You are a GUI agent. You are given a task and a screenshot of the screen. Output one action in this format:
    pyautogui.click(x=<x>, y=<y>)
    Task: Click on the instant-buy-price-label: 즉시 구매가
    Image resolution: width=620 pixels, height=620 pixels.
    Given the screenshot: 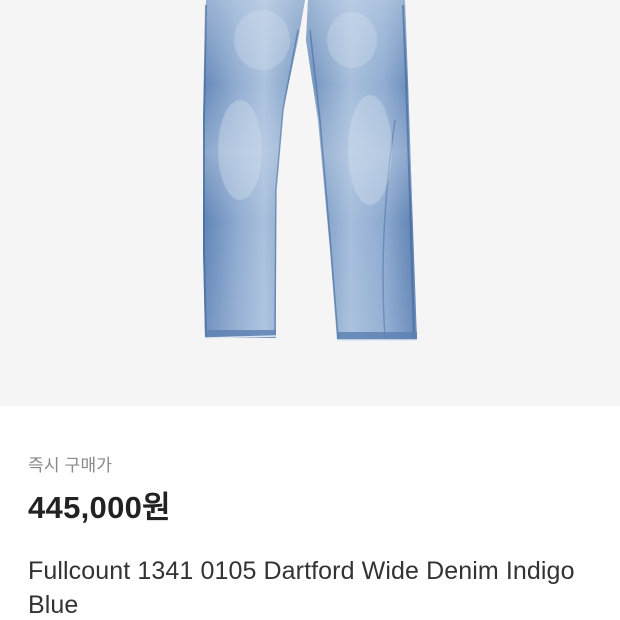 What is the action you would take?
    pyautogui.click(x=70, y=465)
    